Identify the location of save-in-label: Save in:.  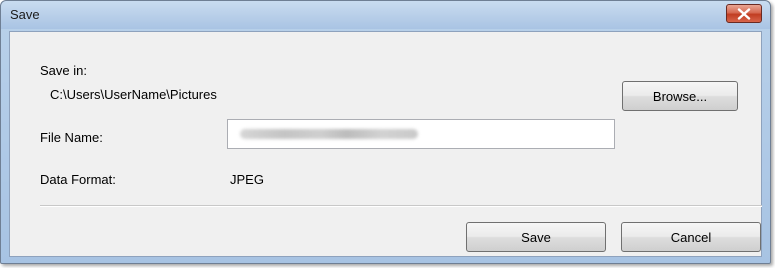
(63, 70).